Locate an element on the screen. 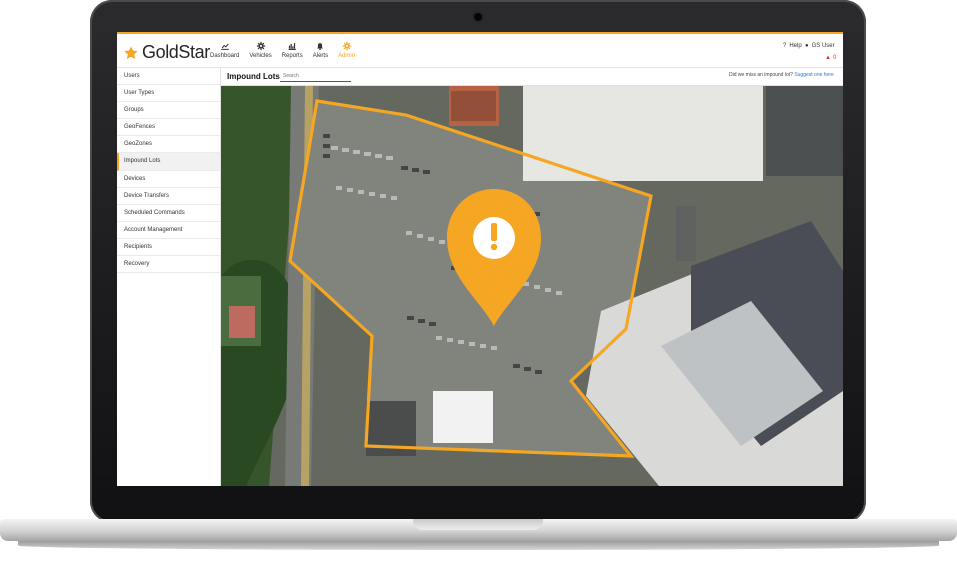 Image resolution: width=957 pixels, height=580 pixels. user-menu: ● GS User is located at coordinates (820, 46).